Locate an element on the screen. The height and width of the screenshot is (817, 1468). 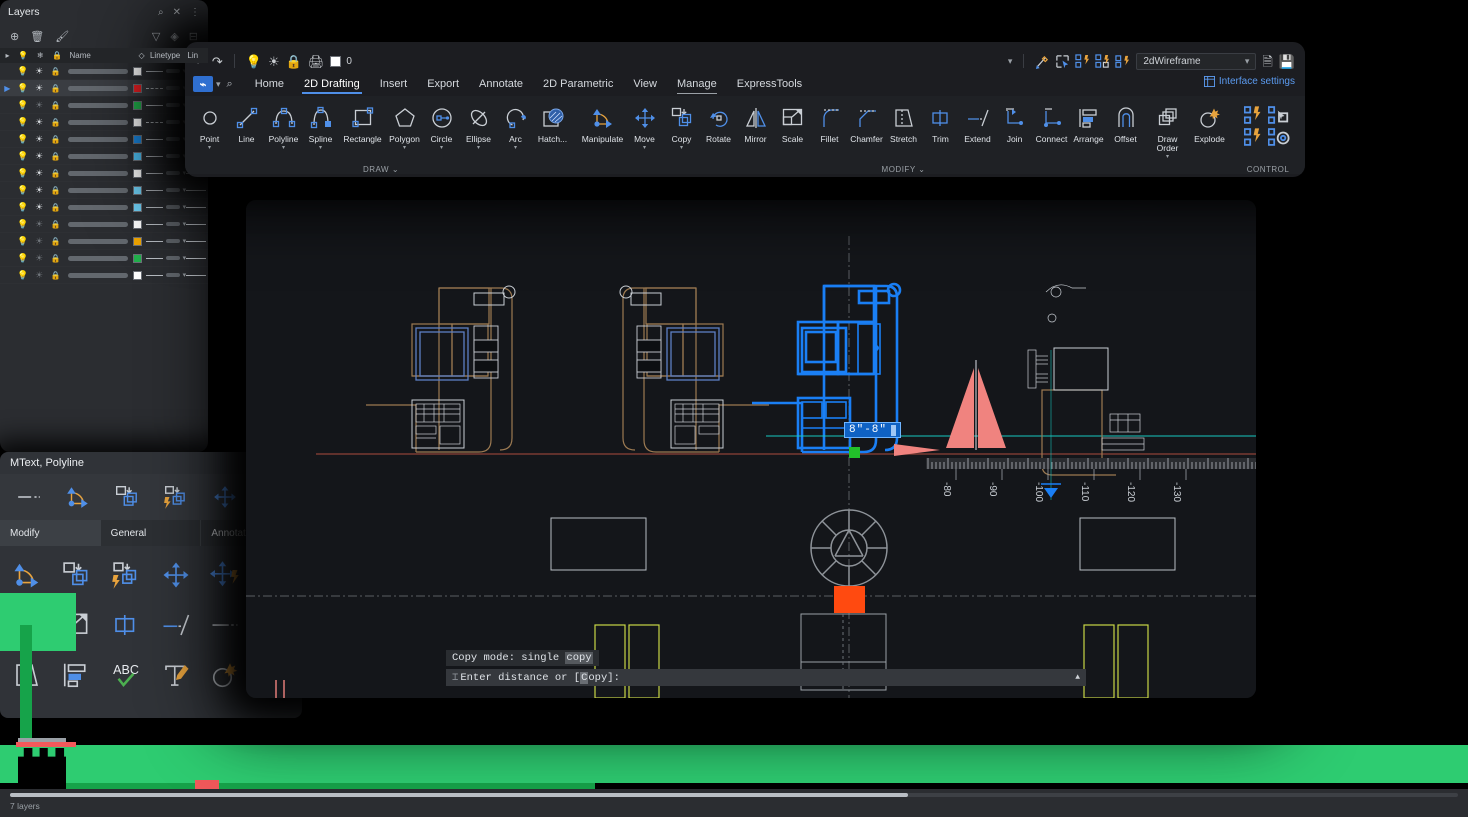
interface-settings-button: Interface settings is located at coordinates (1249, 81).